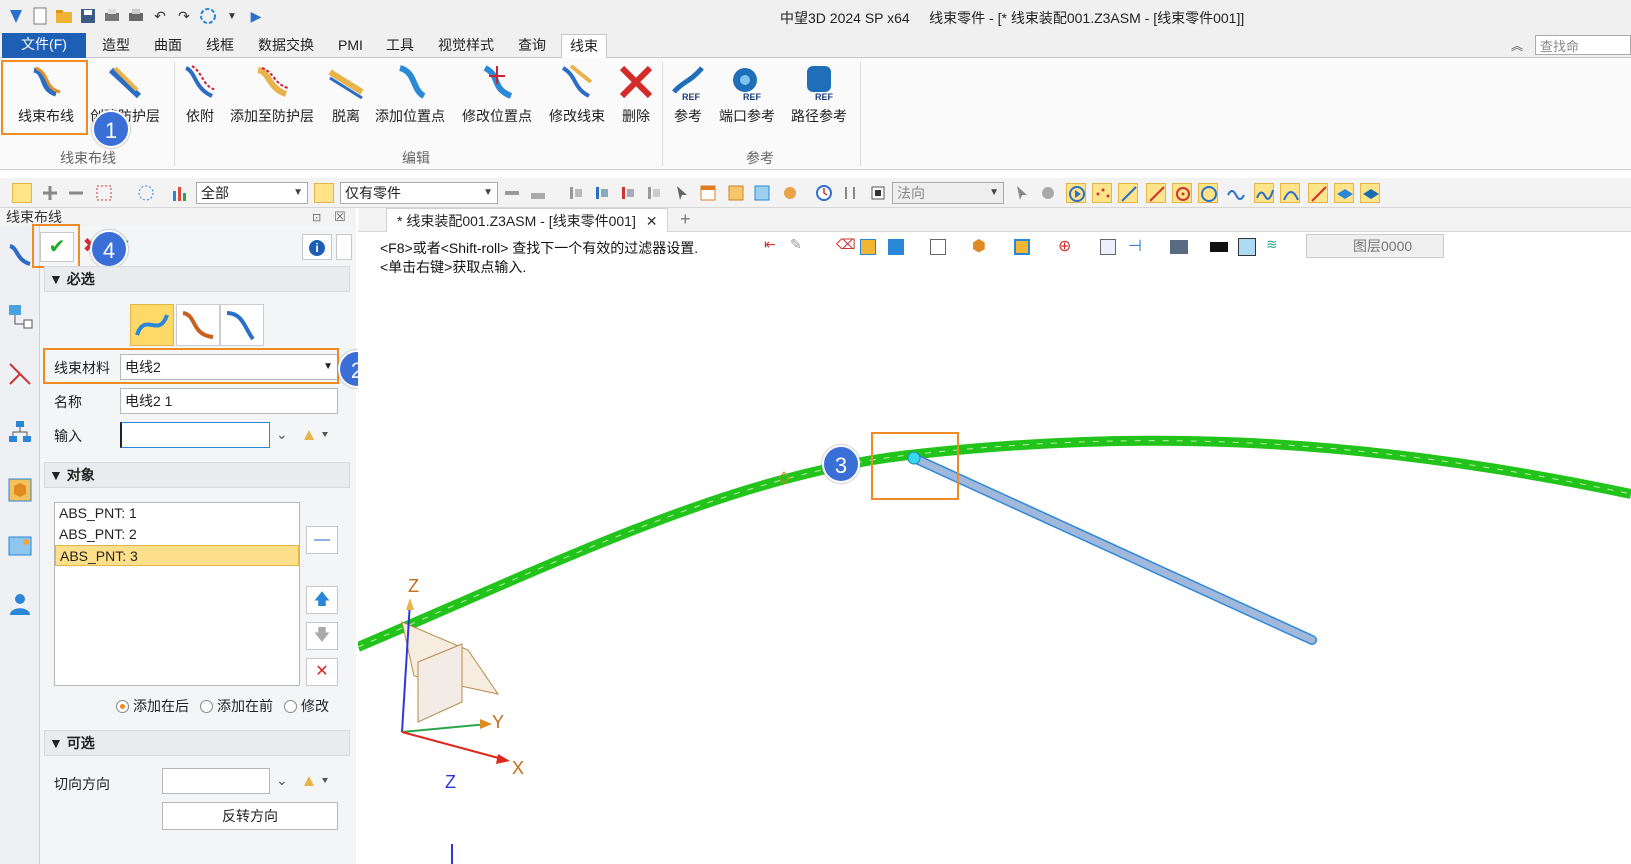 The width and height of the screenshot is (1631, 864). I want to click on expand-panel-button, so click(344, 247).